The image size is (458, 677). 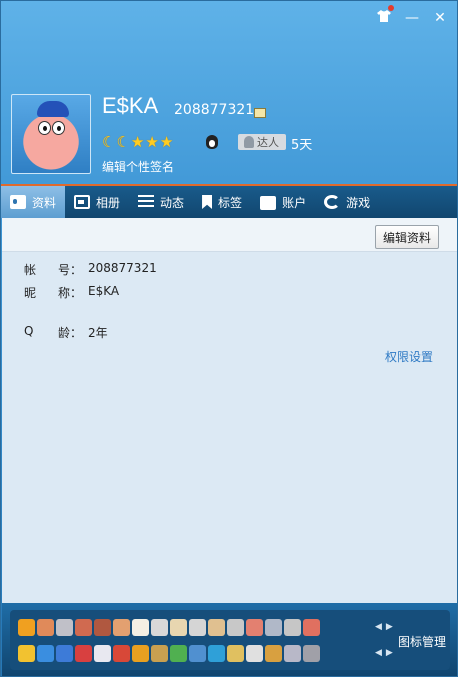 I want to click on minimize-button: —, so click(x=412, y=18).